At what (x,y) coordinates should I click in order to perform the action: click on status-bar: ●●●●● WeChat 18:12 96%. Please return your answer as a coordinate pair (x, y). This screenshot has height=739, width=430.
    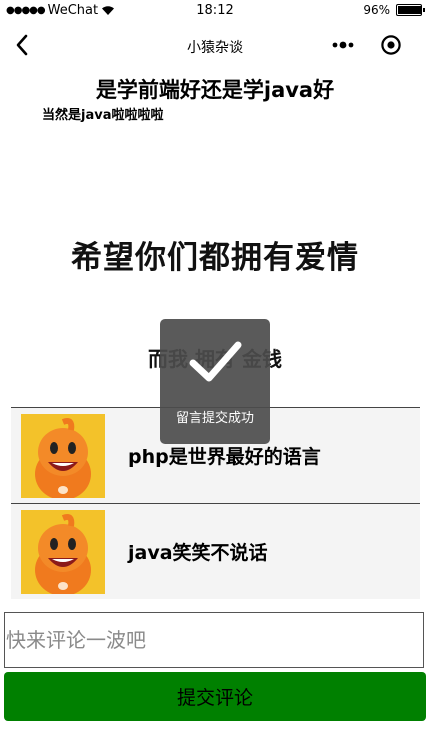
    Looking at the image, I should click on (215, 11).